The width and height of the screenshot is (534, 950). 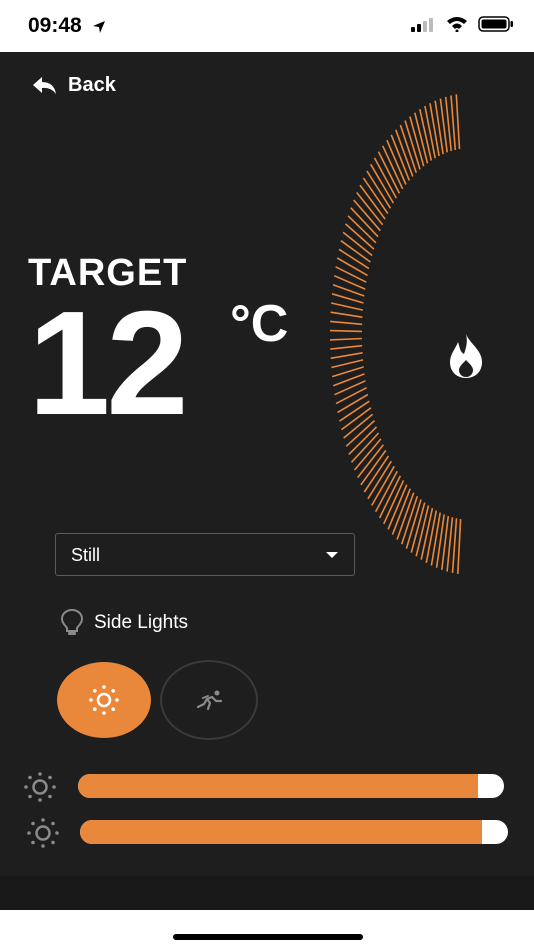 What do you see at coordinates (108, 363) in the screenshot?
I see `target-temperature: 12` at bounding box center [108, 363].